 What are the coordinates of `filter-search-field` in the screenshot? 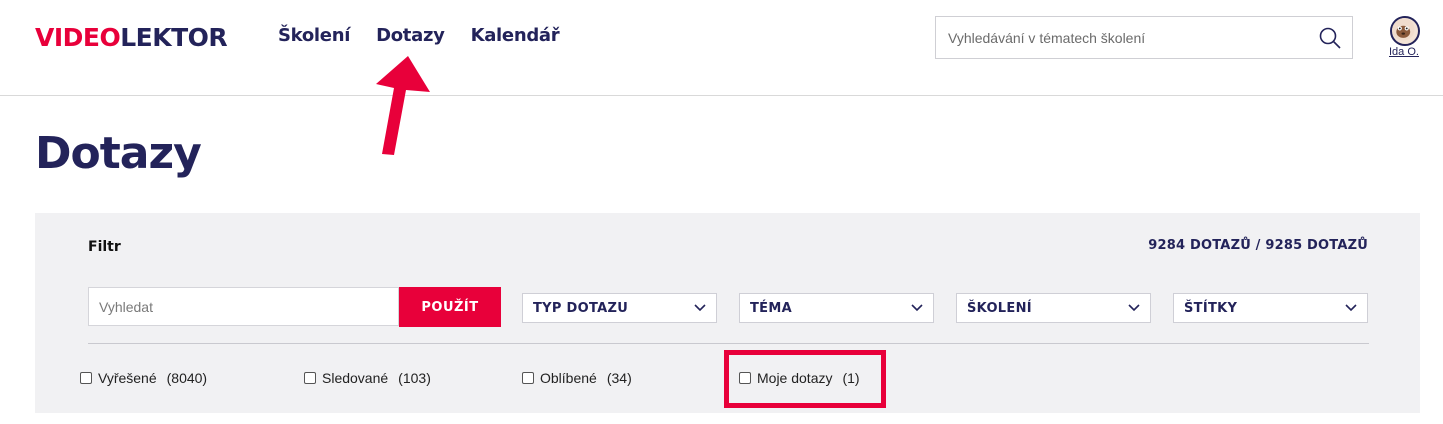 It's located at (243, 306).